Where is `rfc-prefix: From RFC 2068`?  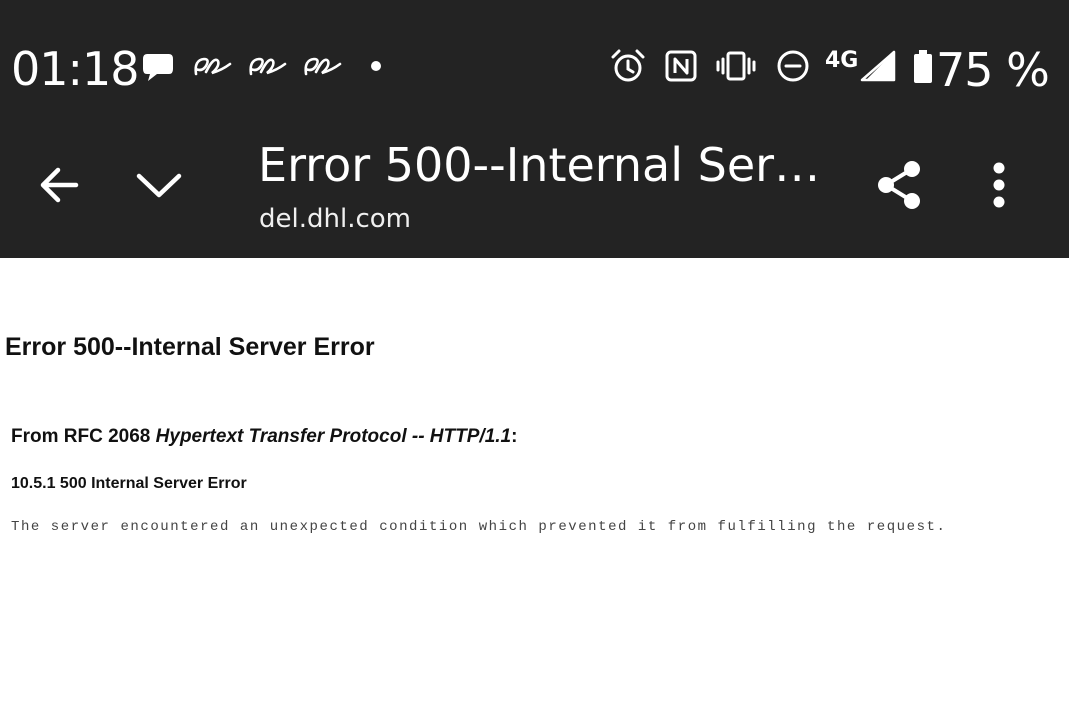
rfc-prefix: From RFC 2068 is located at coordinates (83, 436).